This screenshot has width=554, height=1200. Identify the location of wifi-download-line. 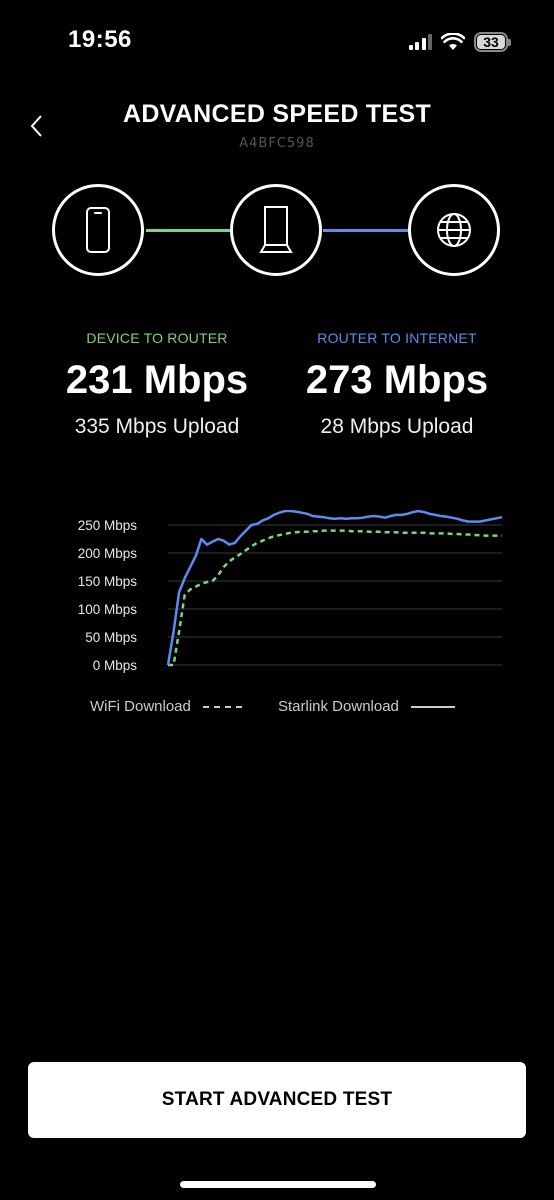
(335, 598).